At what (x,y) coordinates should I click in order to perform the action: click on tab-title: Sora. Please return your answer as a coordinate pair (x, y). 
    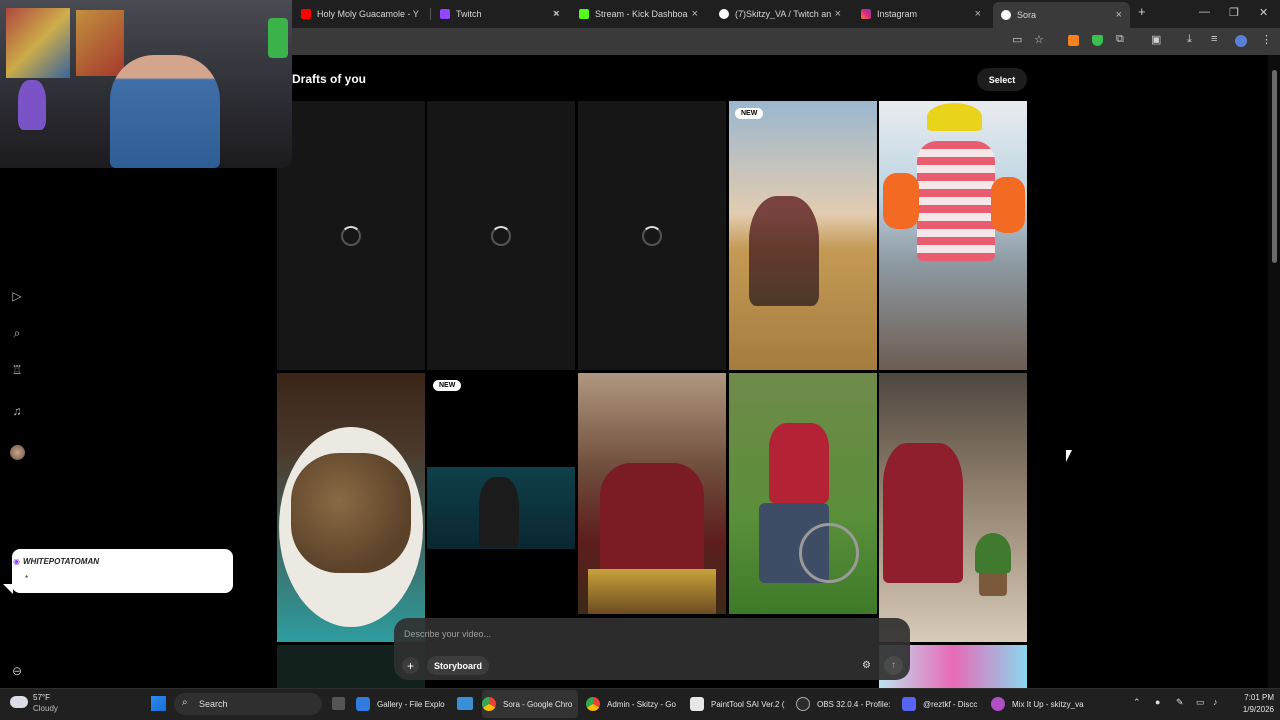
    Looking at the image, I should click on (1027, 15).